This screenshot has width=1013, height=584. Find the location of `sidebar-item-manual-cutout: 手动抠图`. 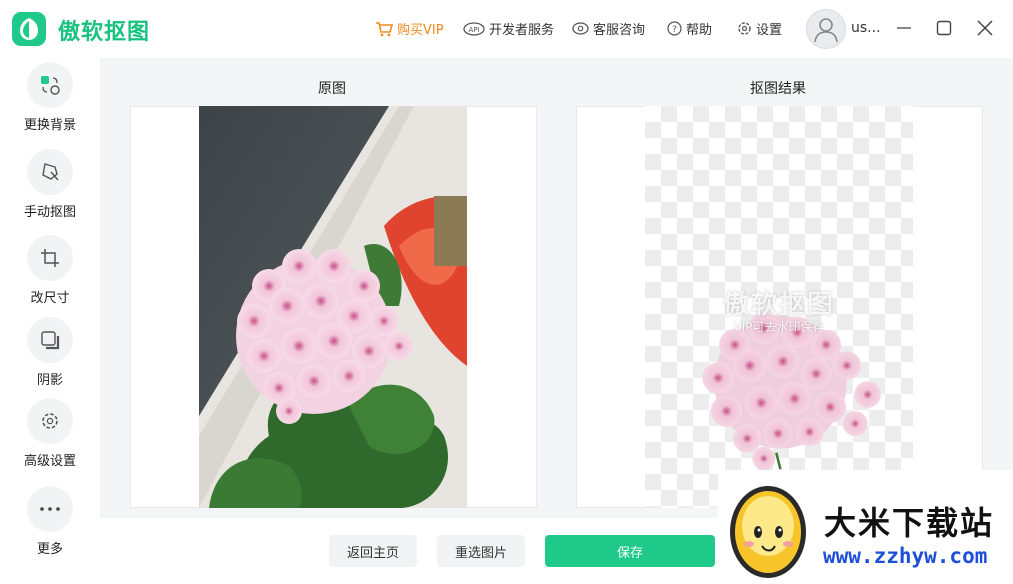

sidebar-item-manual-cutout: 手动抠图 is located at coordinates (50, 184).